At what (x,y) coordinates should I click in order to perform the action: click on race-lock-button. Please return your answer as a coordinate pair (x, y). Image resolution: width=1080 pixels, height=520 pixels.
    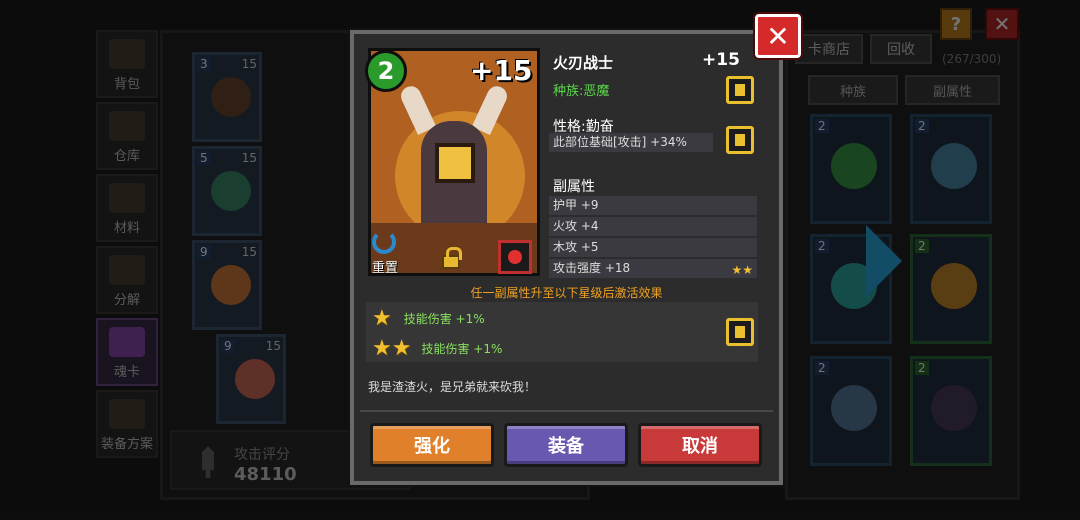
    Looking at the image, I should click on (740, 90).